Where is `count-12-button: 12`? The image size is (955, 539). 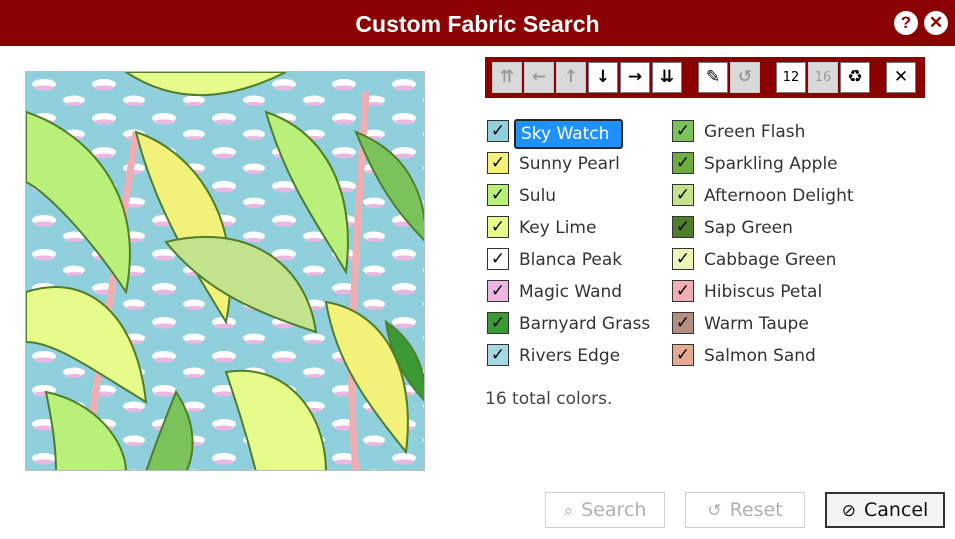
count-12-button: 12 is located at coordinates (791, 77).